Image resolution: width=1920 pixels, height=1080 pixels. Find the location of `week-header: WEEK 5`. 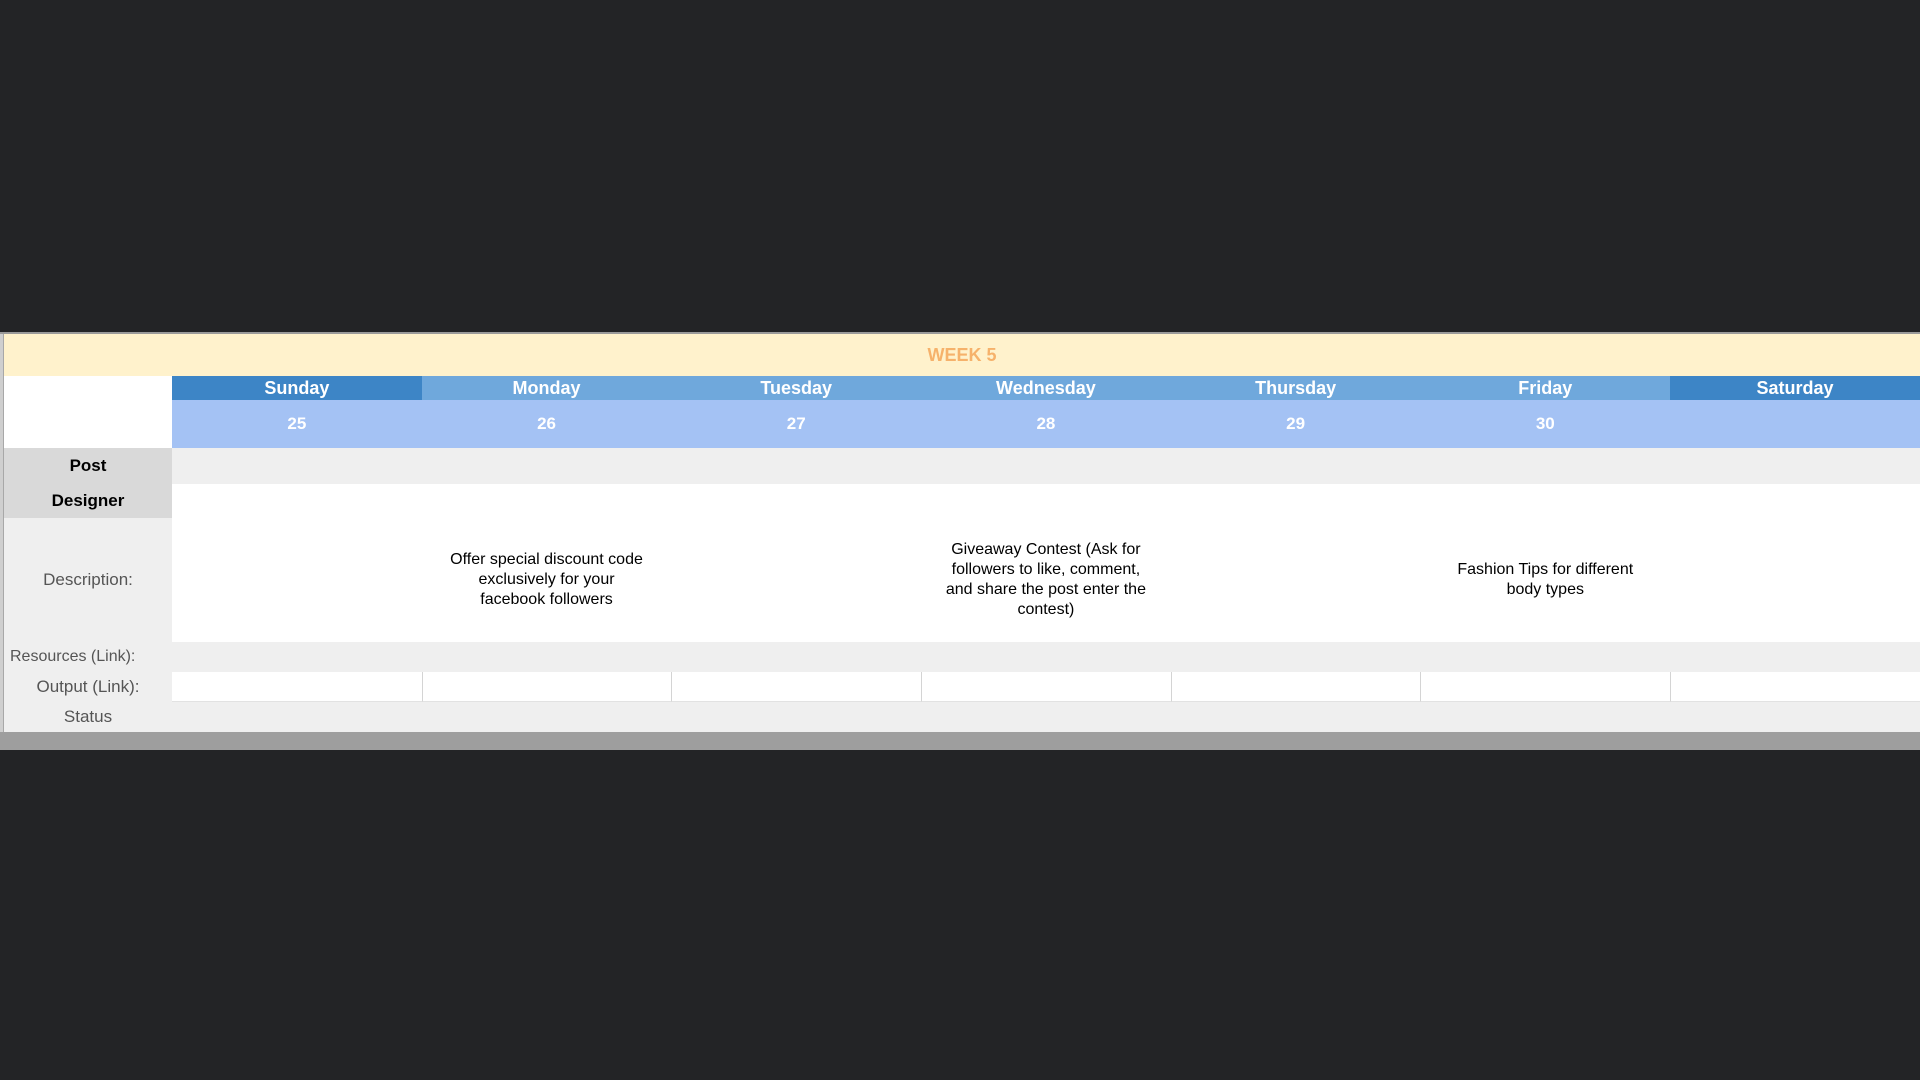

week-header: WEEK 5 is located at coordinates (962, 355).